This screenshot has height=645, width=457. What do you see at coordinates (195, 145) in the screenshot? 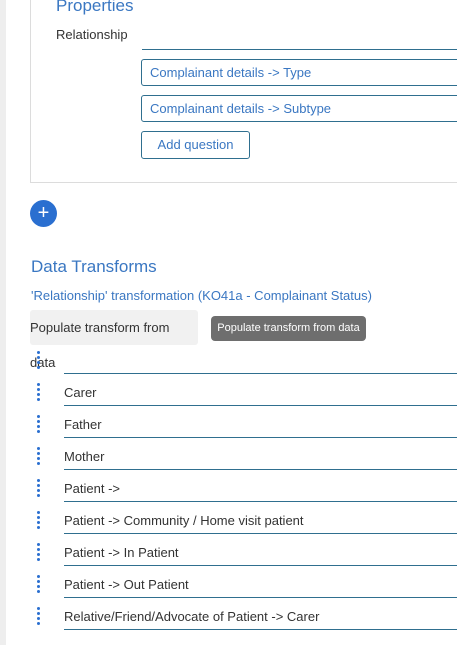
I see `add-question-button: Add question` at bounding box center [195, 145].